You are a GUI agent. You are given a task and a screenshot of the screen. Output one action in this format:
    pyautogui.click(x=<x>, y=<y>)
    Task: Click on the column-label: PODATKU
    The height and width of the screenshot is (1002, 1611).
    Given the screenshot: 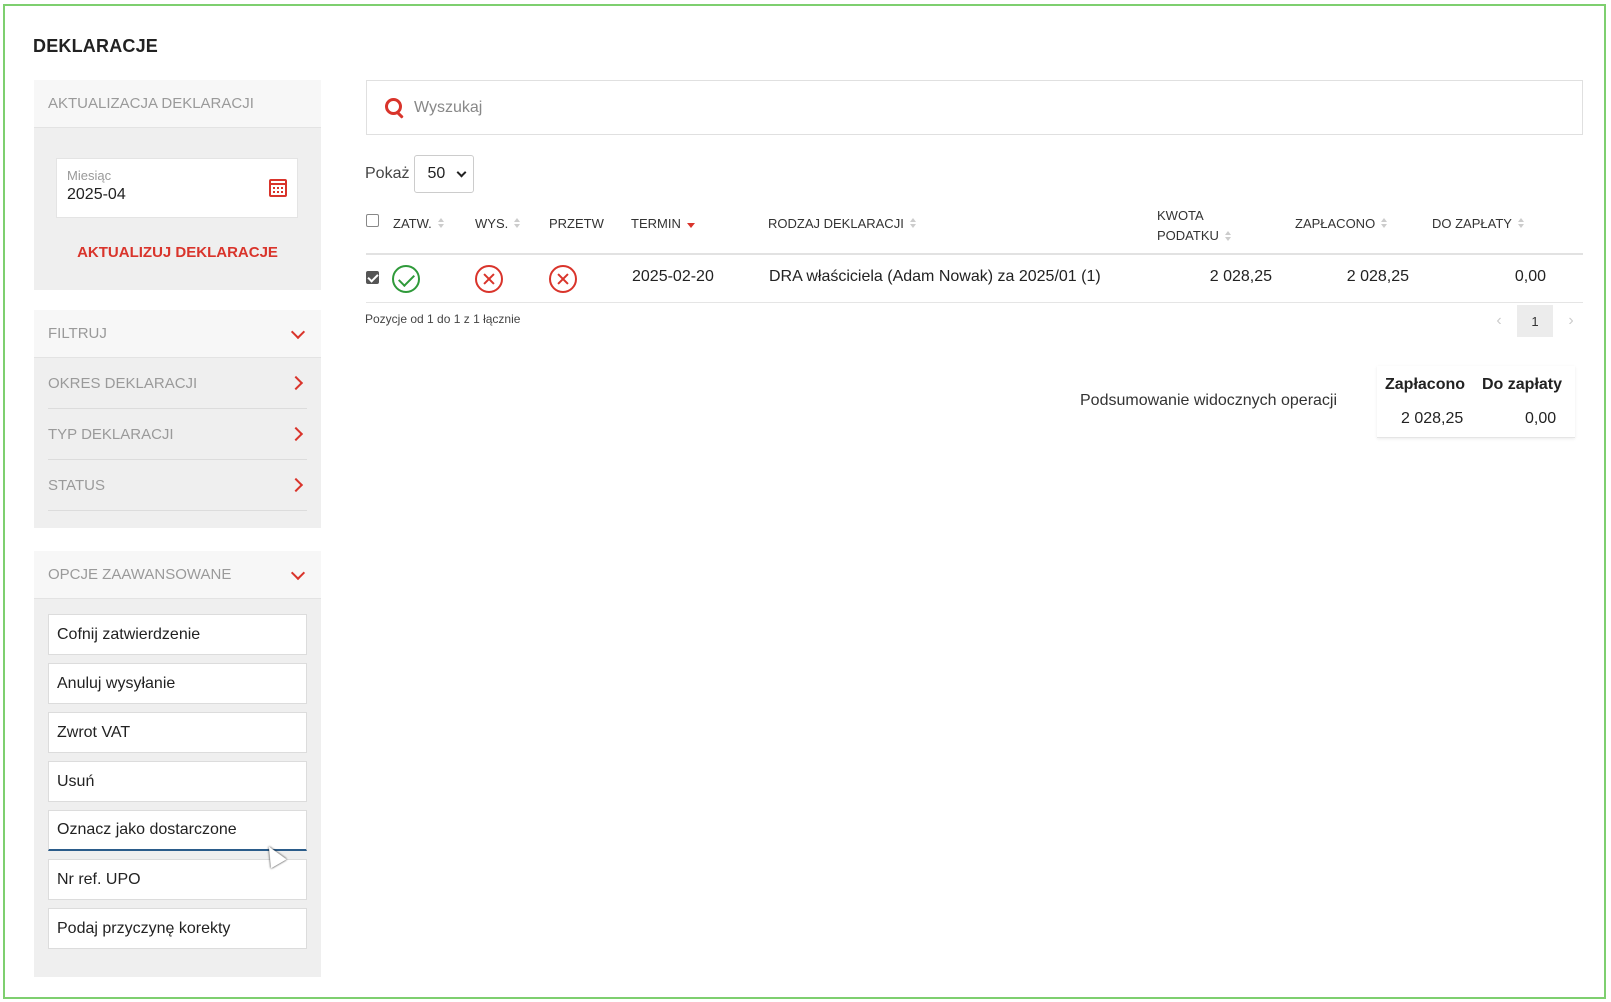 What is the action you would take?
    pyautogui.click(x=1188, y=235)
    